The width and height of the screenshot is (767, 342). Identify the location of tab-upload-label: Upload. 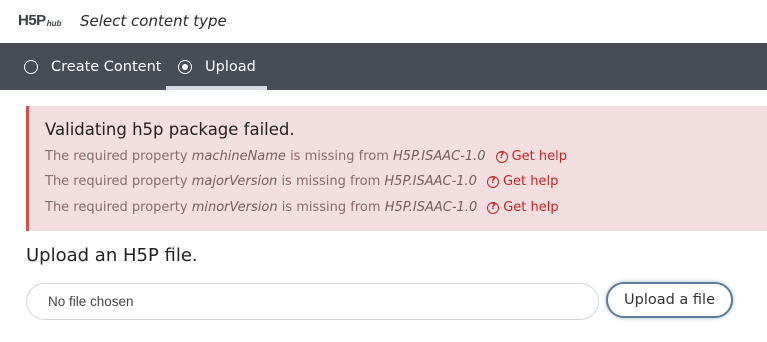
(230, 66).